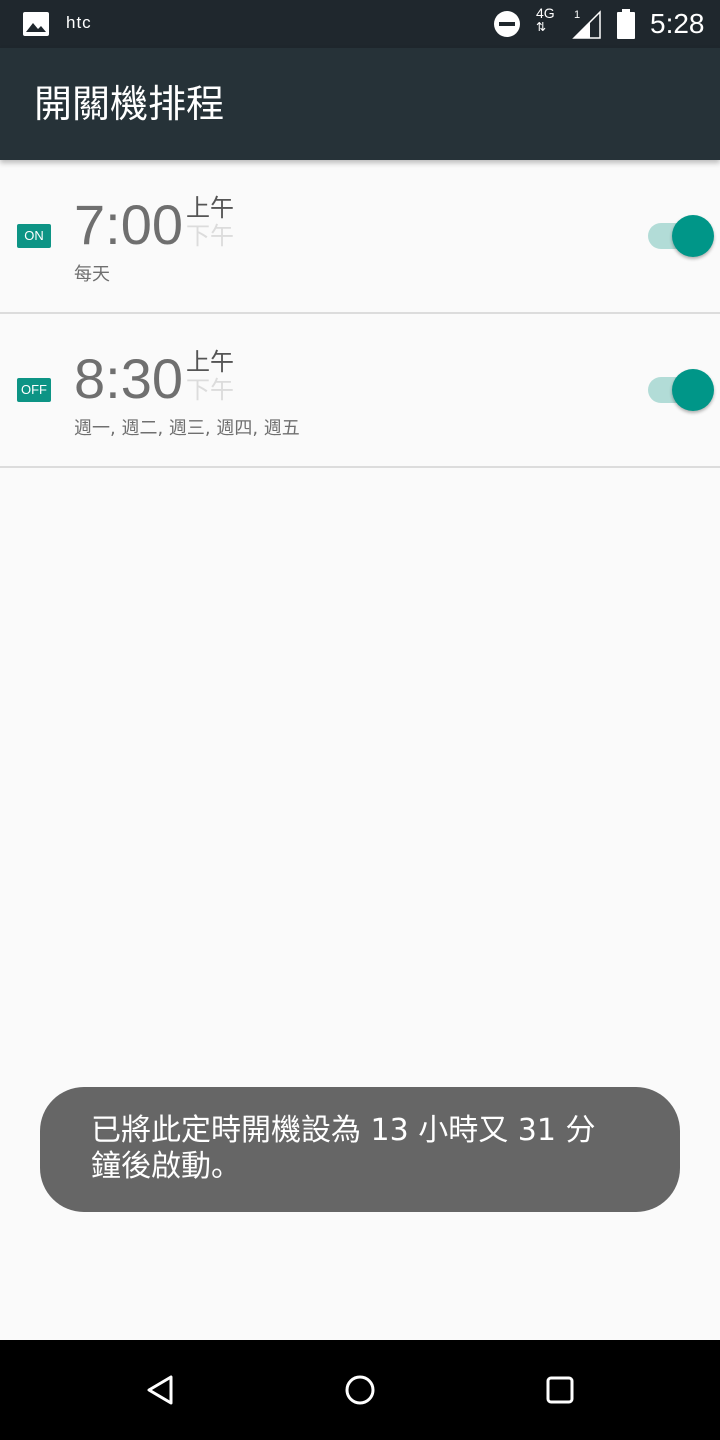  What do you see at coordinates (560, 1390) in the screenshot?
I see `recents-icon` at bounding box center [560, 1390].